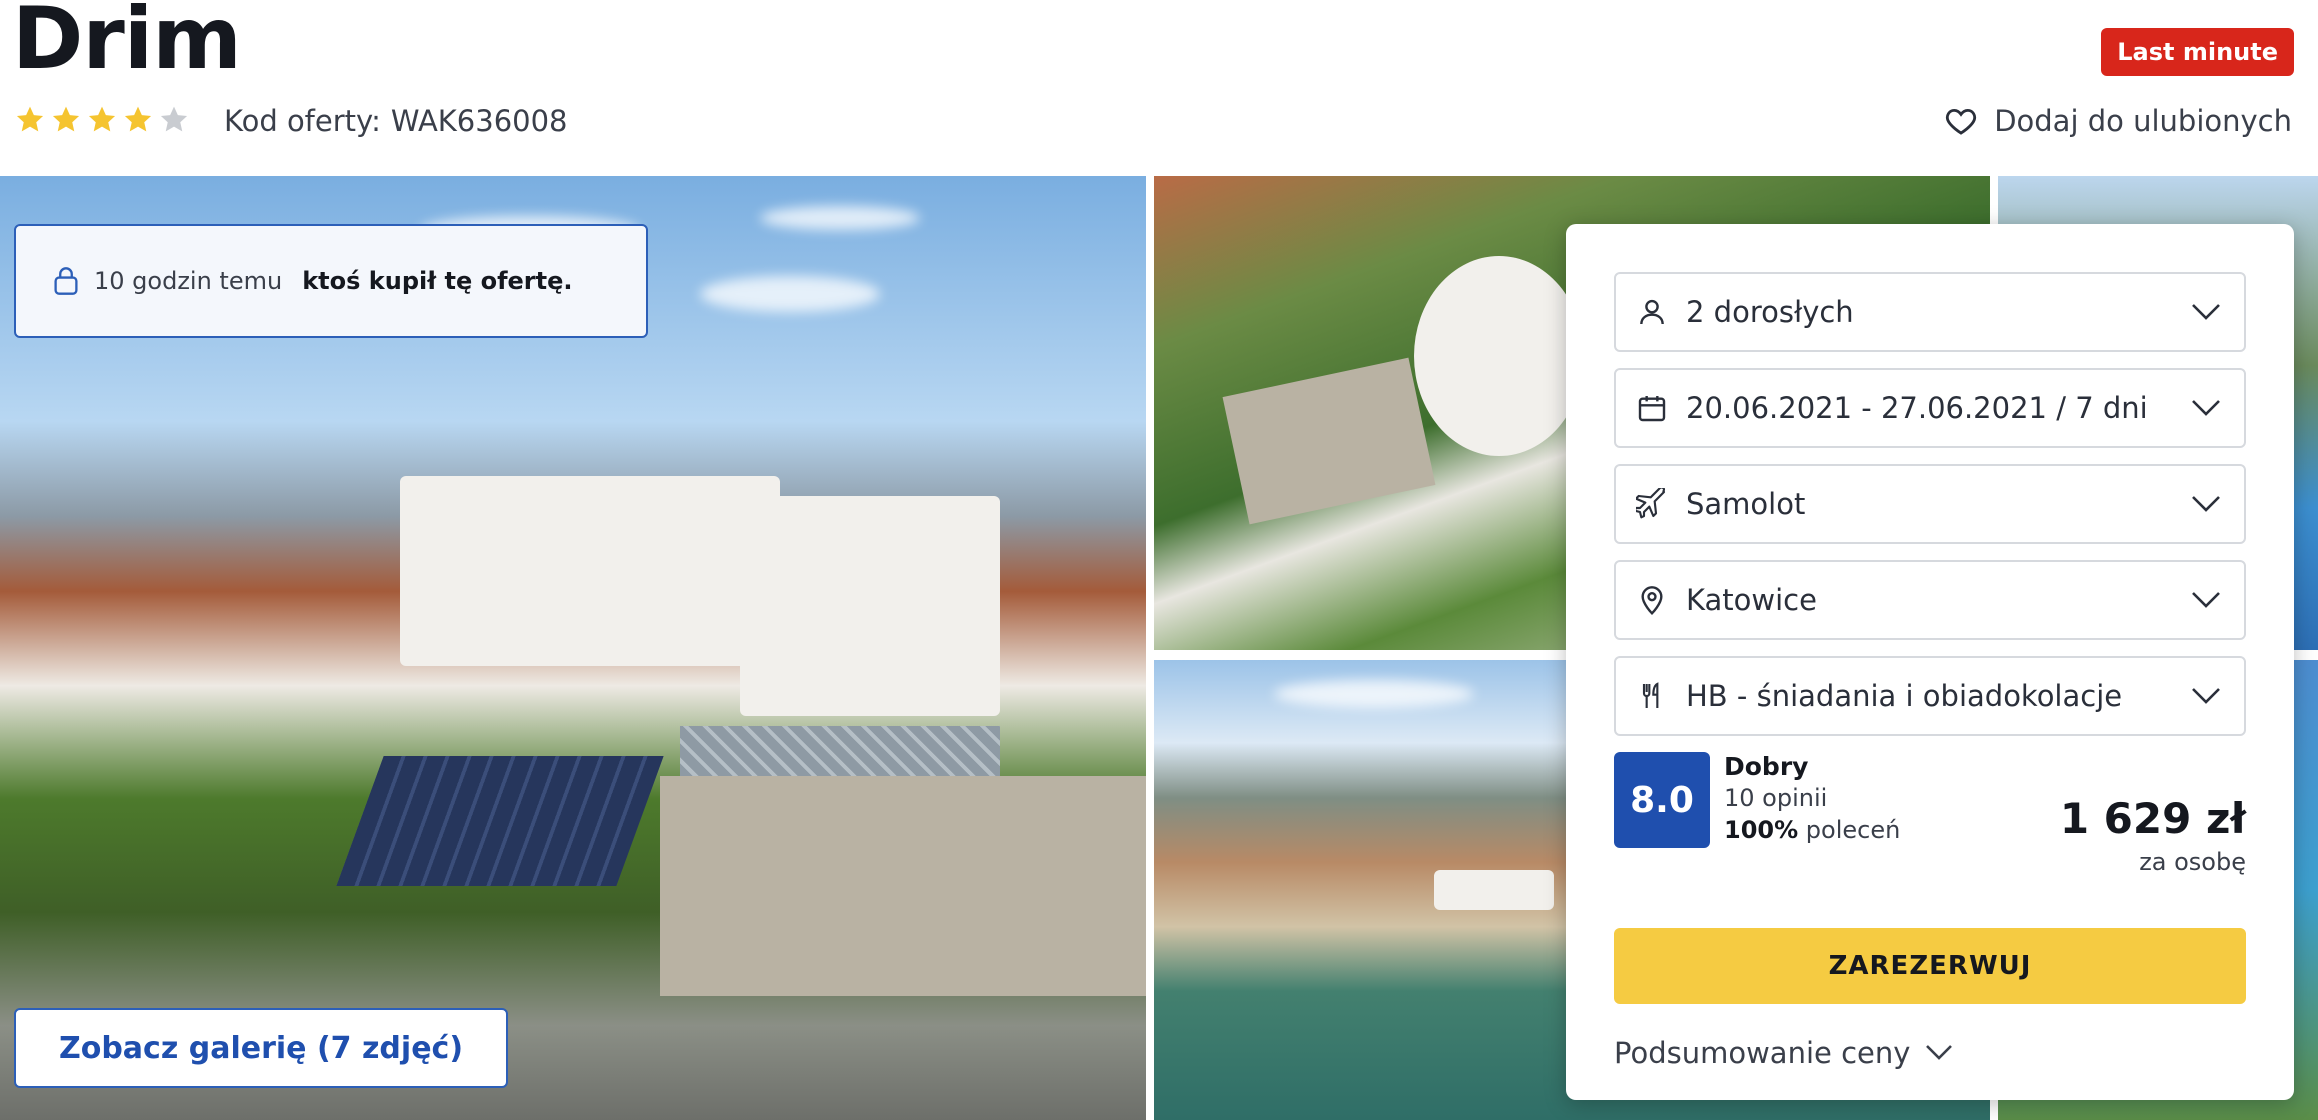 Image resolution: width=2318 pixels, height=1120 pixels. I want to click on heart-icon, so click(1961, 121).